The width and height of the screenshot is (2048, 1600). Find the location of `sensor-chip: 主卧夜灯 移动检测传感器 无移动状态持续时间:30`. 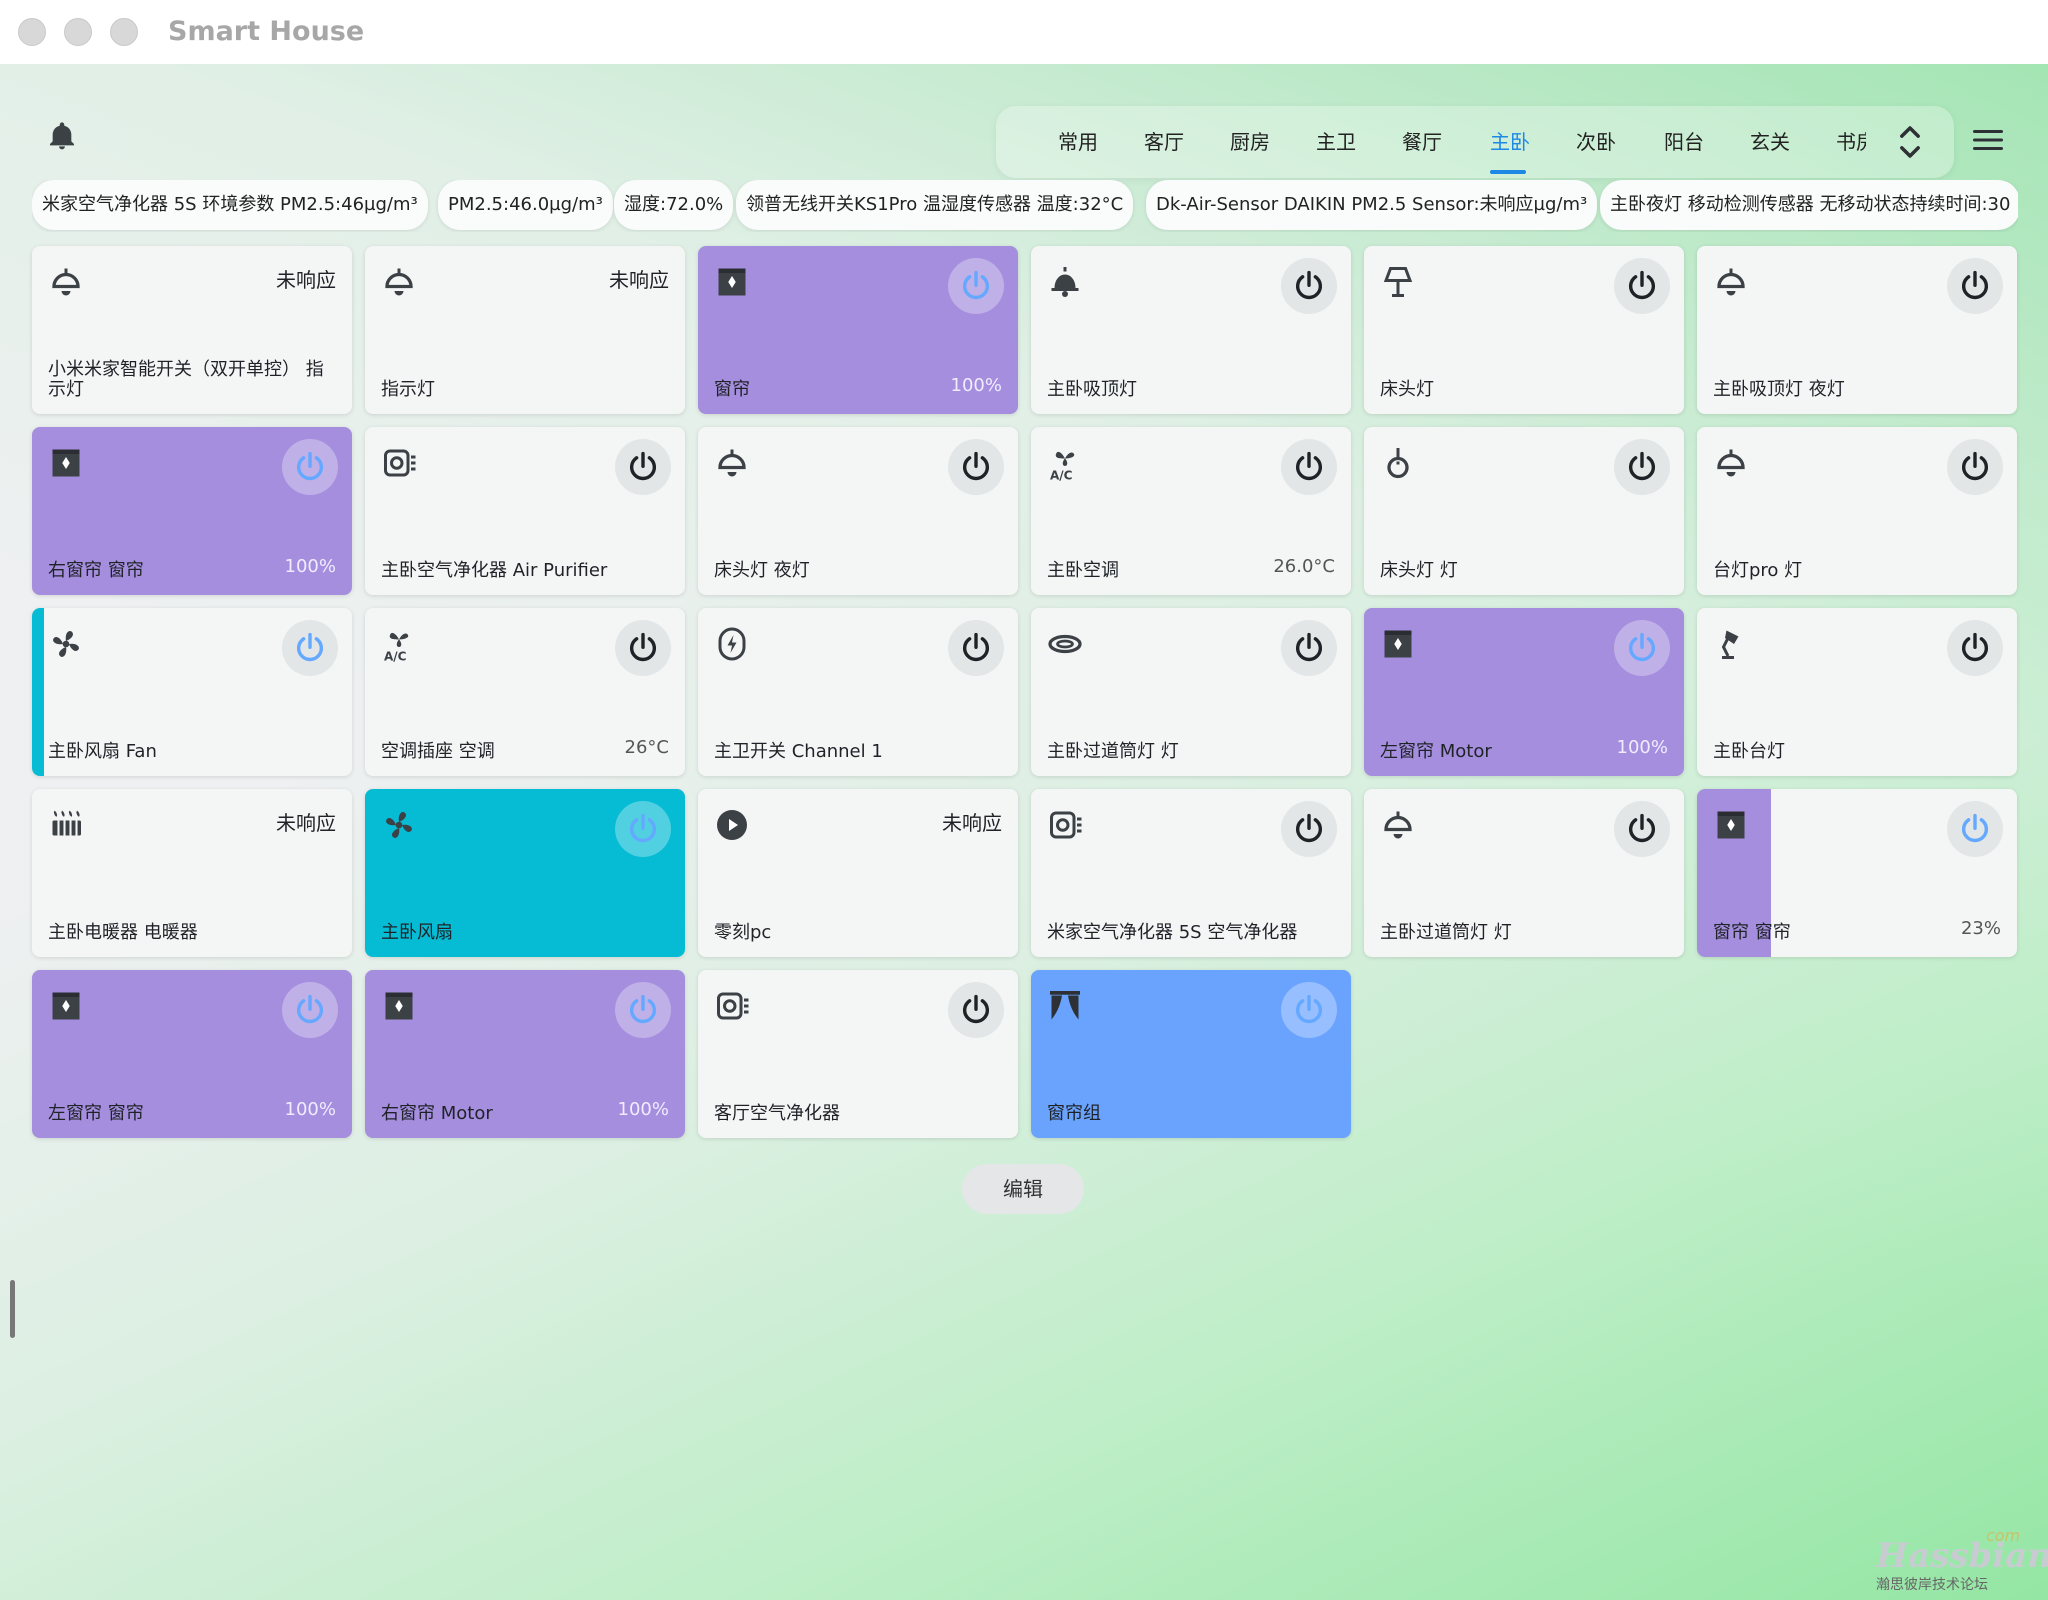

sensor-chip: 主卧夜灯 移动检测传感器 无移动状态持续时间:30 is located at coordinates (1809, 205).